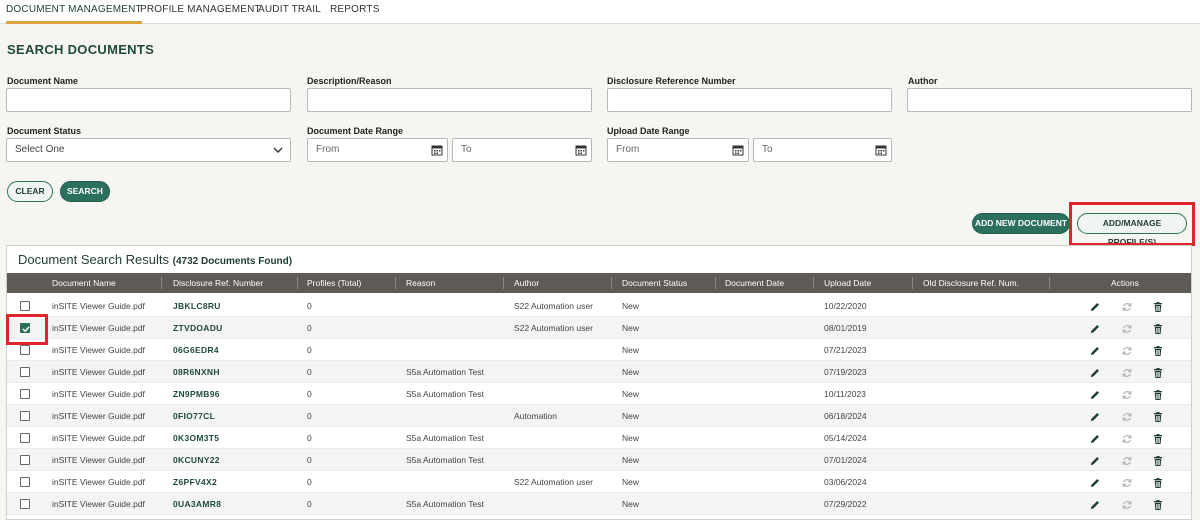 The width and height of the screenshot is (1200, 520). Describe the element at coordinates (349, 81) in the screenshot. I see `description-label: Description/Reason` at that location.